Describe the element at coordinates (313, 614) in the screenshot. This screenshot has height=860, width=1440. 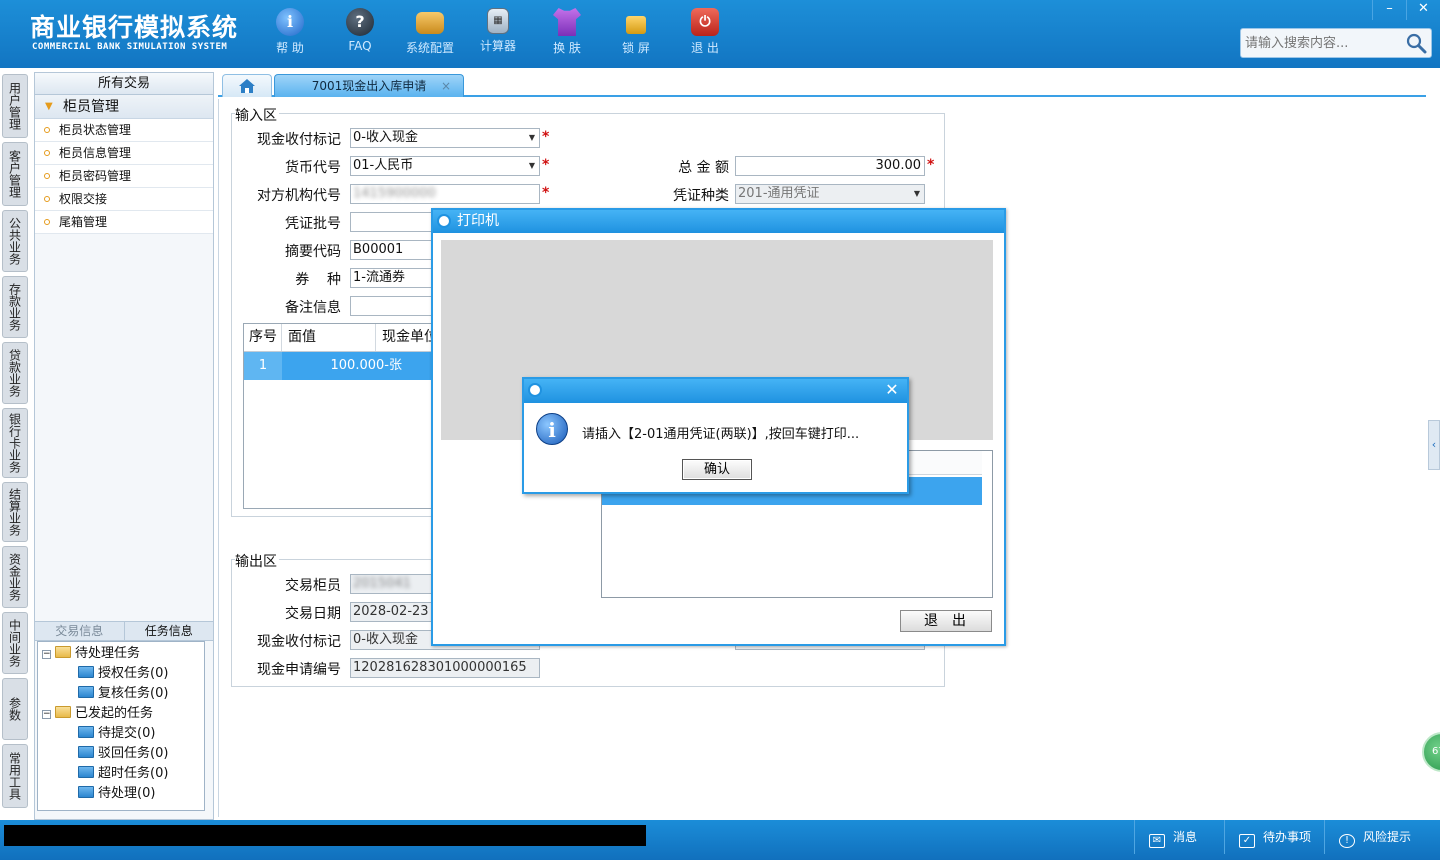
I see `date-label: 交易日期` at that location.